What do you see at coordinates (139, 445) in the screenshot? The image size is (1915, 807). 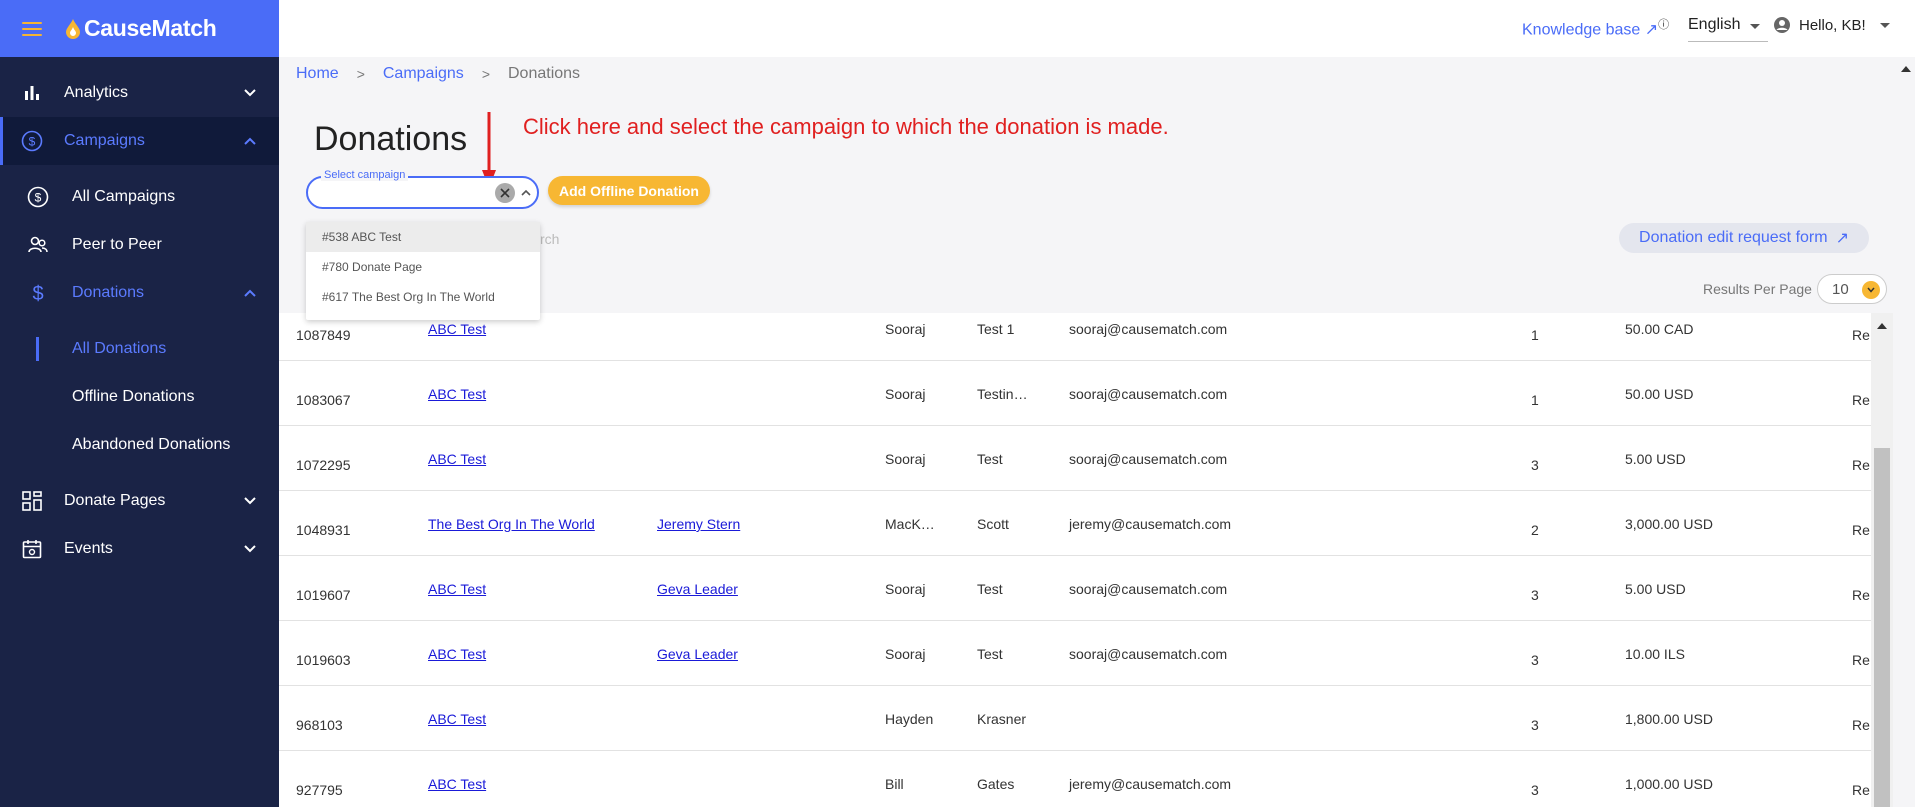 I see `sidebar-item-abandoned-donations: Abandoned Donations` at bounding box center [139, 445].